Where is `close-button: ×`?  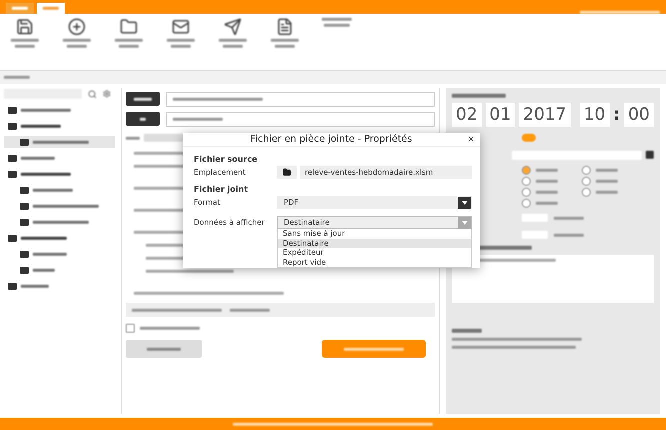
close-button: × is located at coordinates (471, 140).